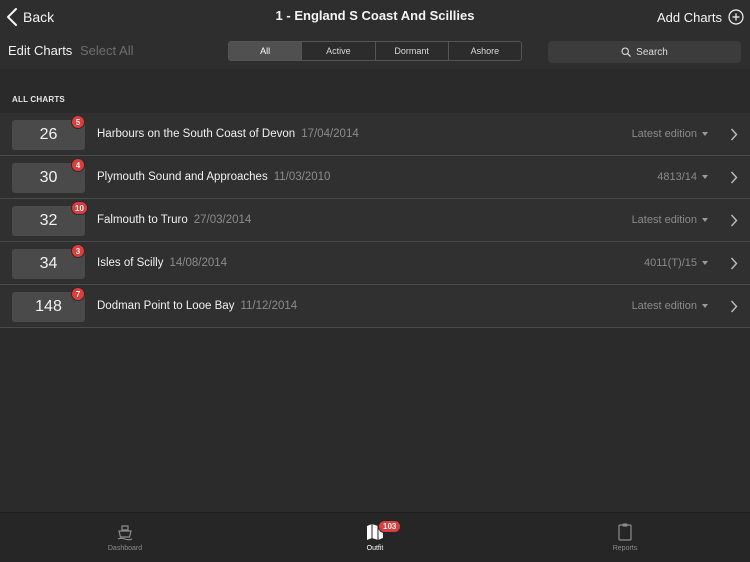  What do you see at coordinates (736, 17) in the screenshot?
I see `plus-circle-icon` at bounding box center [736, 17].